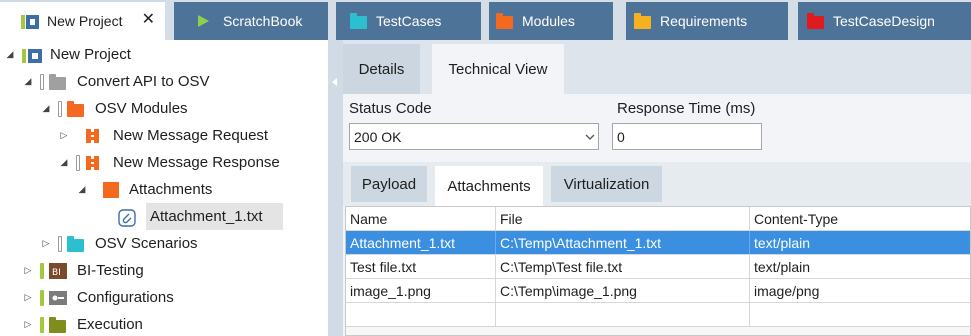 The image size is (971, 336). What do you see at coordinates (58, 298) in the screenshot?
I see `config-icon` at bounding box center [58, 298].